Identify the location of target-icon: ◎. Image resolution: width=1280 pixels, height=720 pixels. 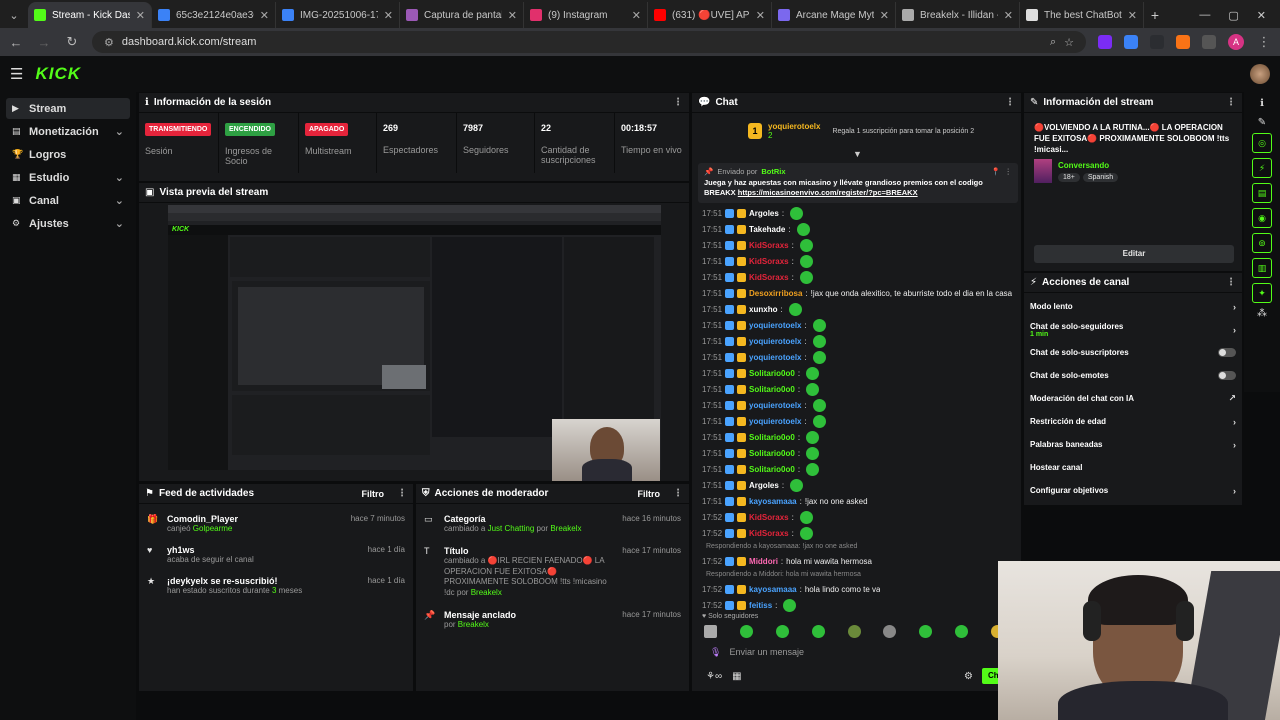
(1262, 143).